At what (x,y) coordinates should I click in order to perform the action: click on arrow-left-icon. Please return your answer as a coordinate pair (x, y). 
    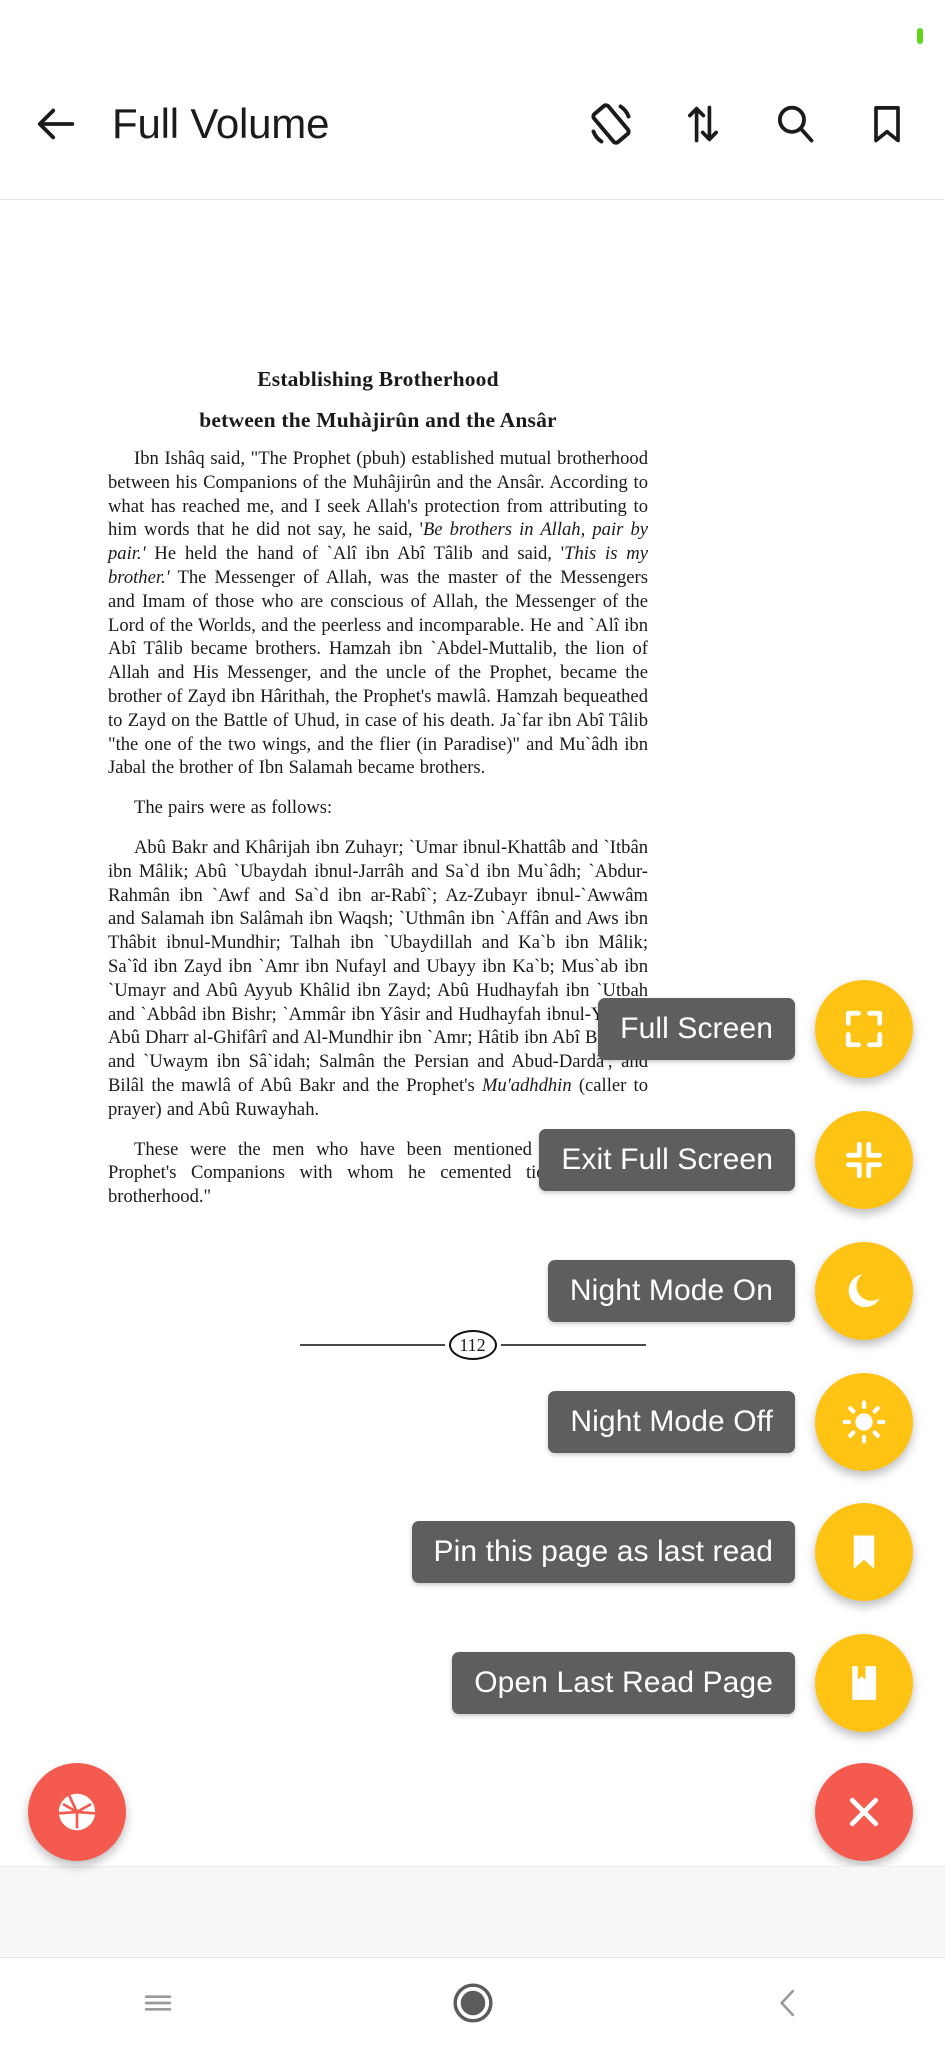
    Looking at the image, I should click on (57, 124).